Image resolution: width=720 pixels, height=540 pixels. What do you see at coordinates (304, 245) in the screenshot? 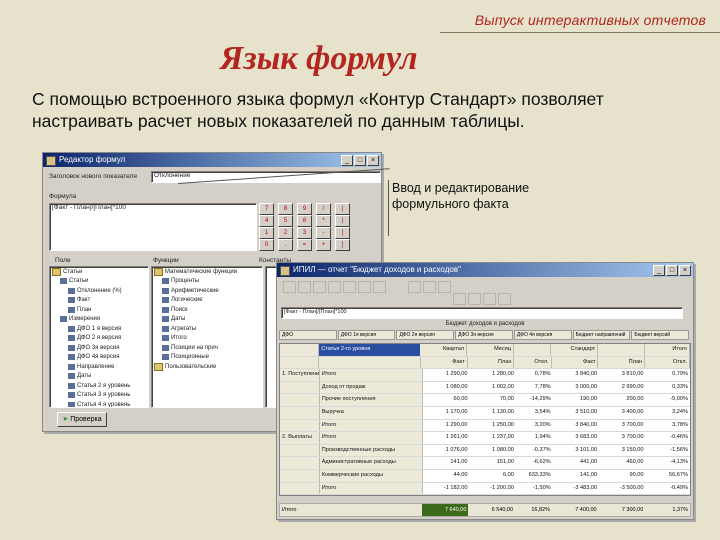
I see `key-button: =` at bounding box center [304, 245].